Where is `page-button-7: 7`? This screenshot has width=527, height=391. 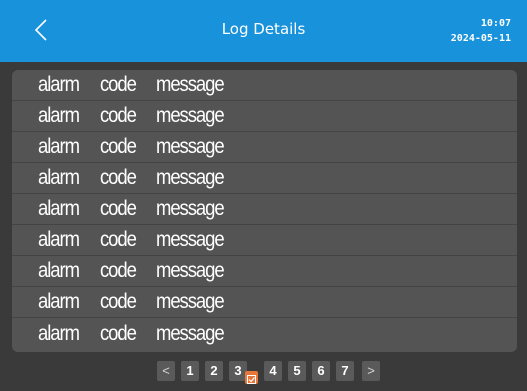
page-button-7: 7 is located at coordinates (345, 371).